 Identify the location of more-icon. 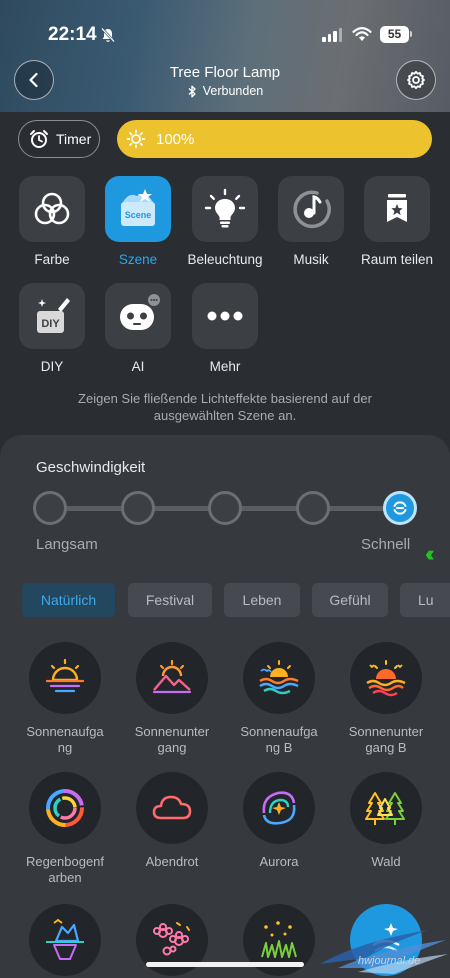
(225, 316).